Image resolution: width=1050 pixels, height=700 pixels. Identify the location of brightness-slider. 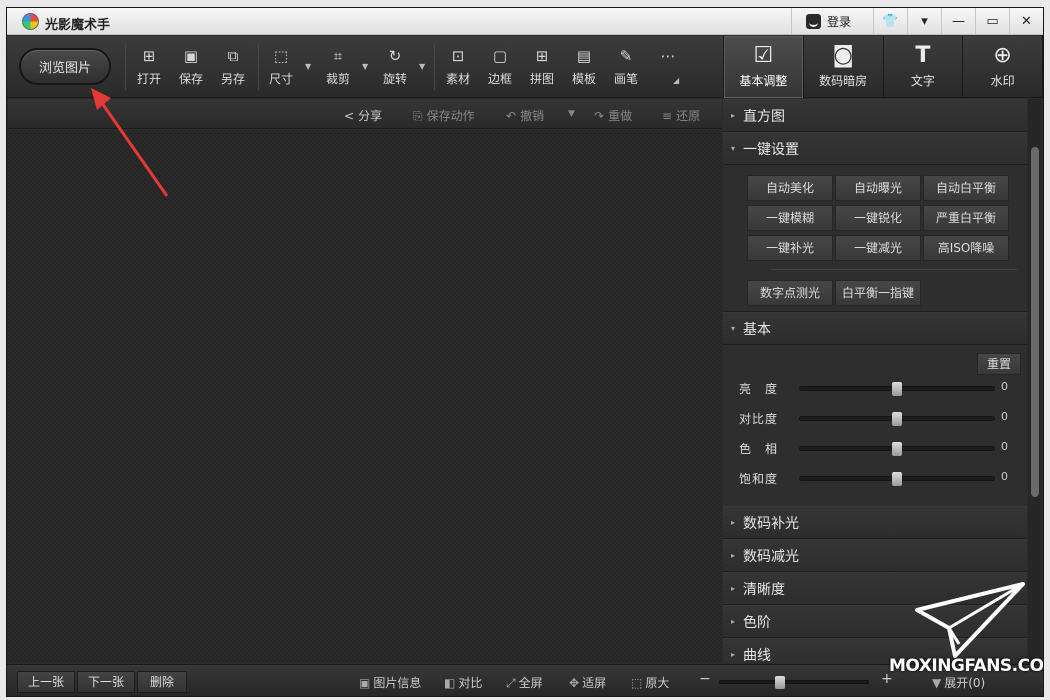
(897, 389).